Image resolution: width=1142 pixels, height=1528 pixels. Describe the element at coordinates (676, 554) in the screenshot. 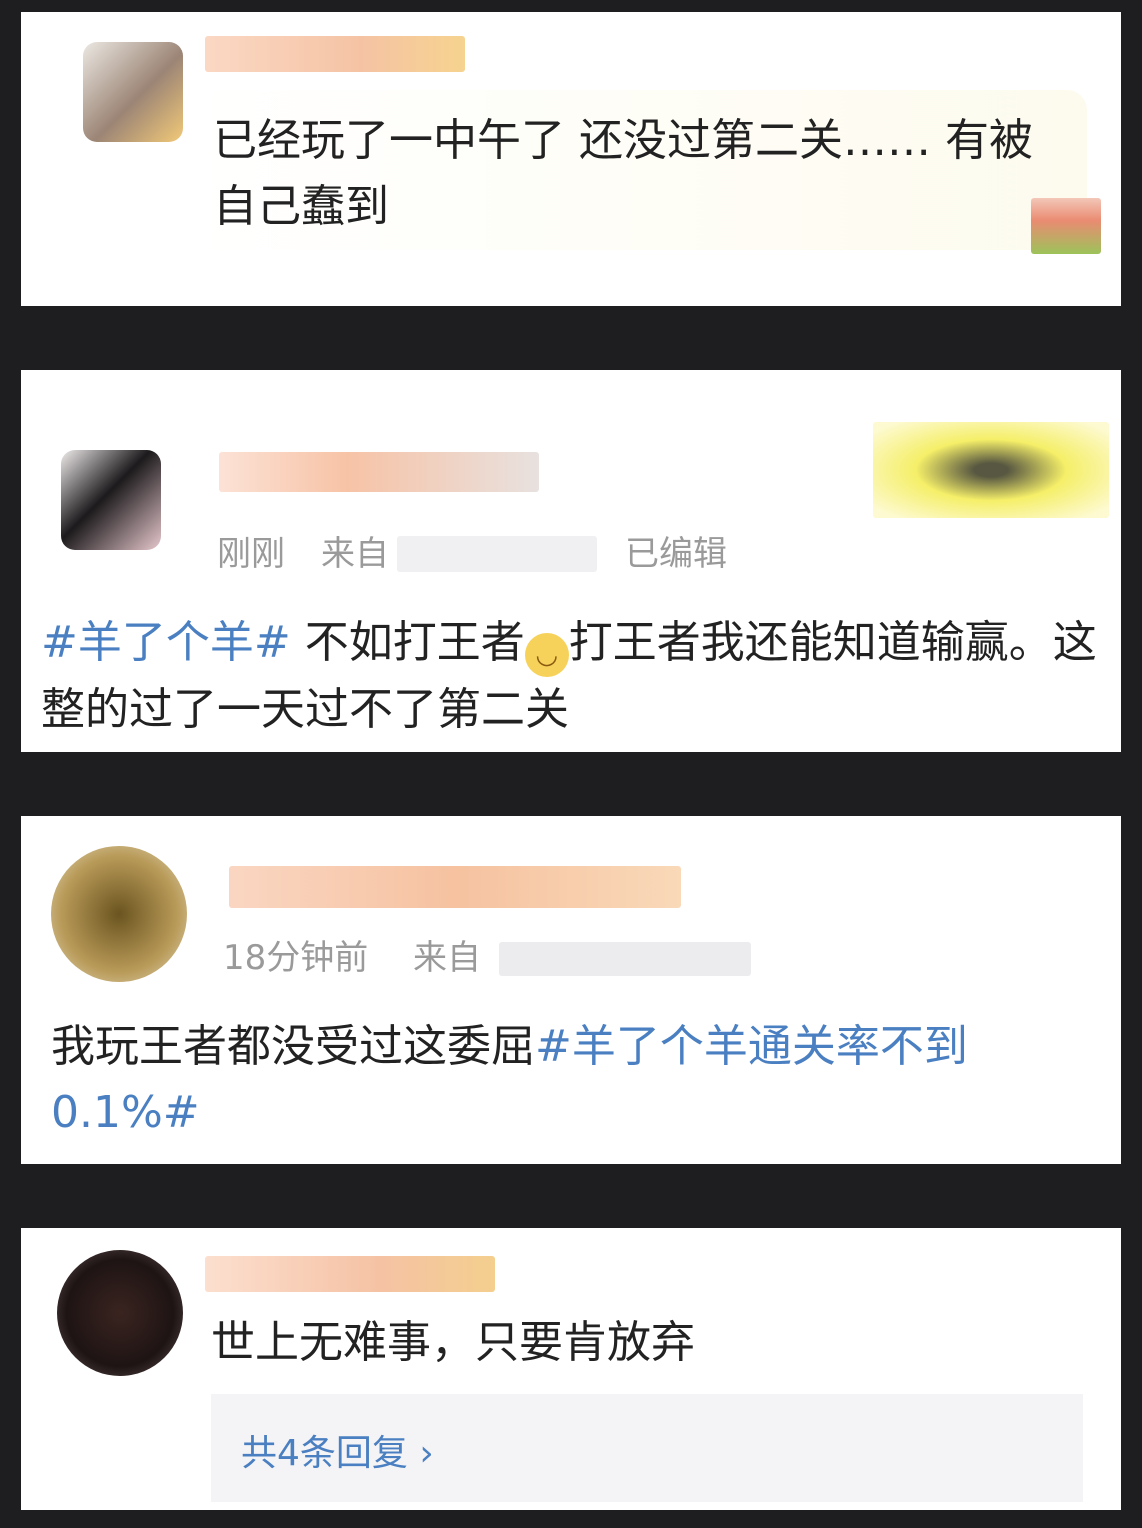

I see `edited-label: 已编辑` at that location.